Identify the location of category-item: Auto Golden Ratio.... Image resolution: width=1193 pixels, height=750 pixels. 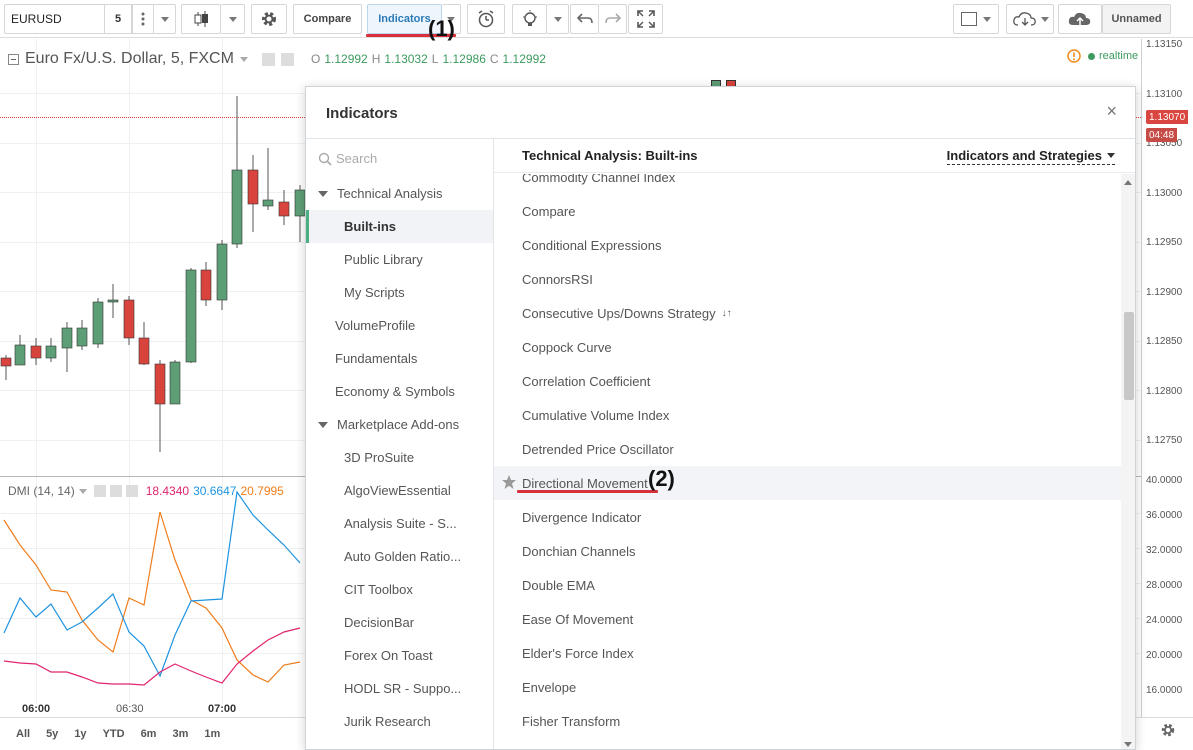
(399, 556).